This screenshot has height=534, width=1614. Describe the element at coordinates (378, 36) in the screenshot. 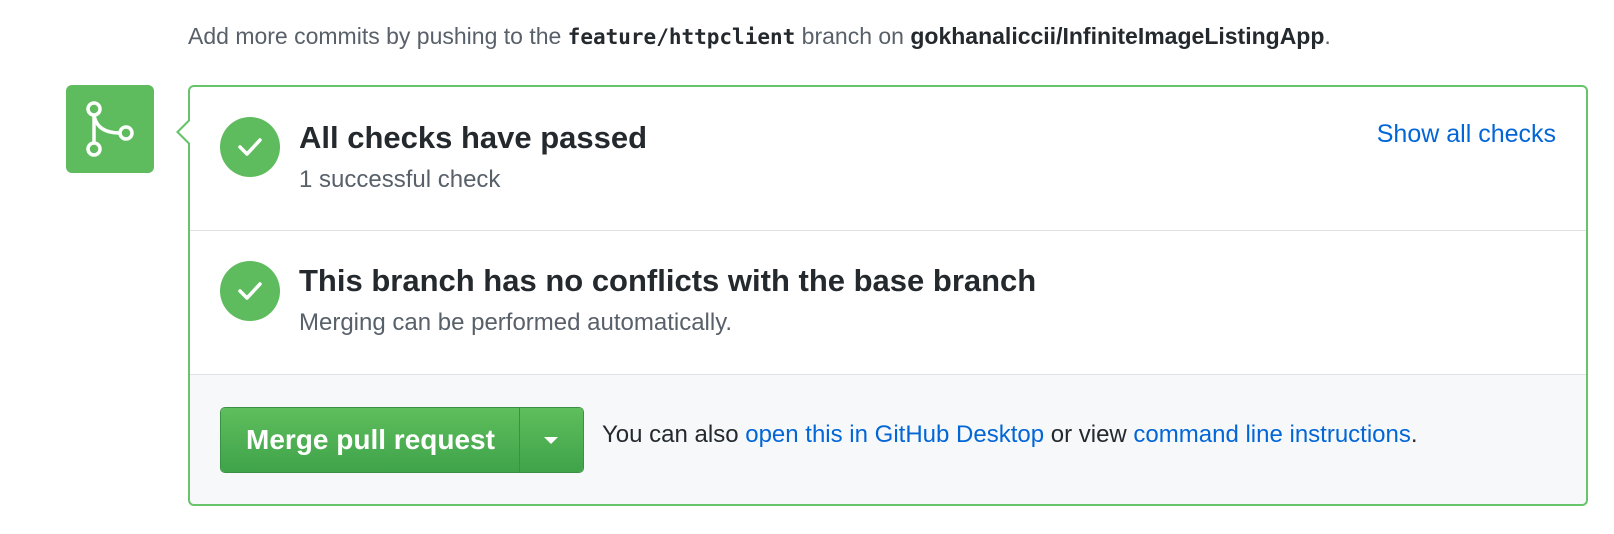

I see `hint-prefix: Add more commits by pushing to the` at that location.